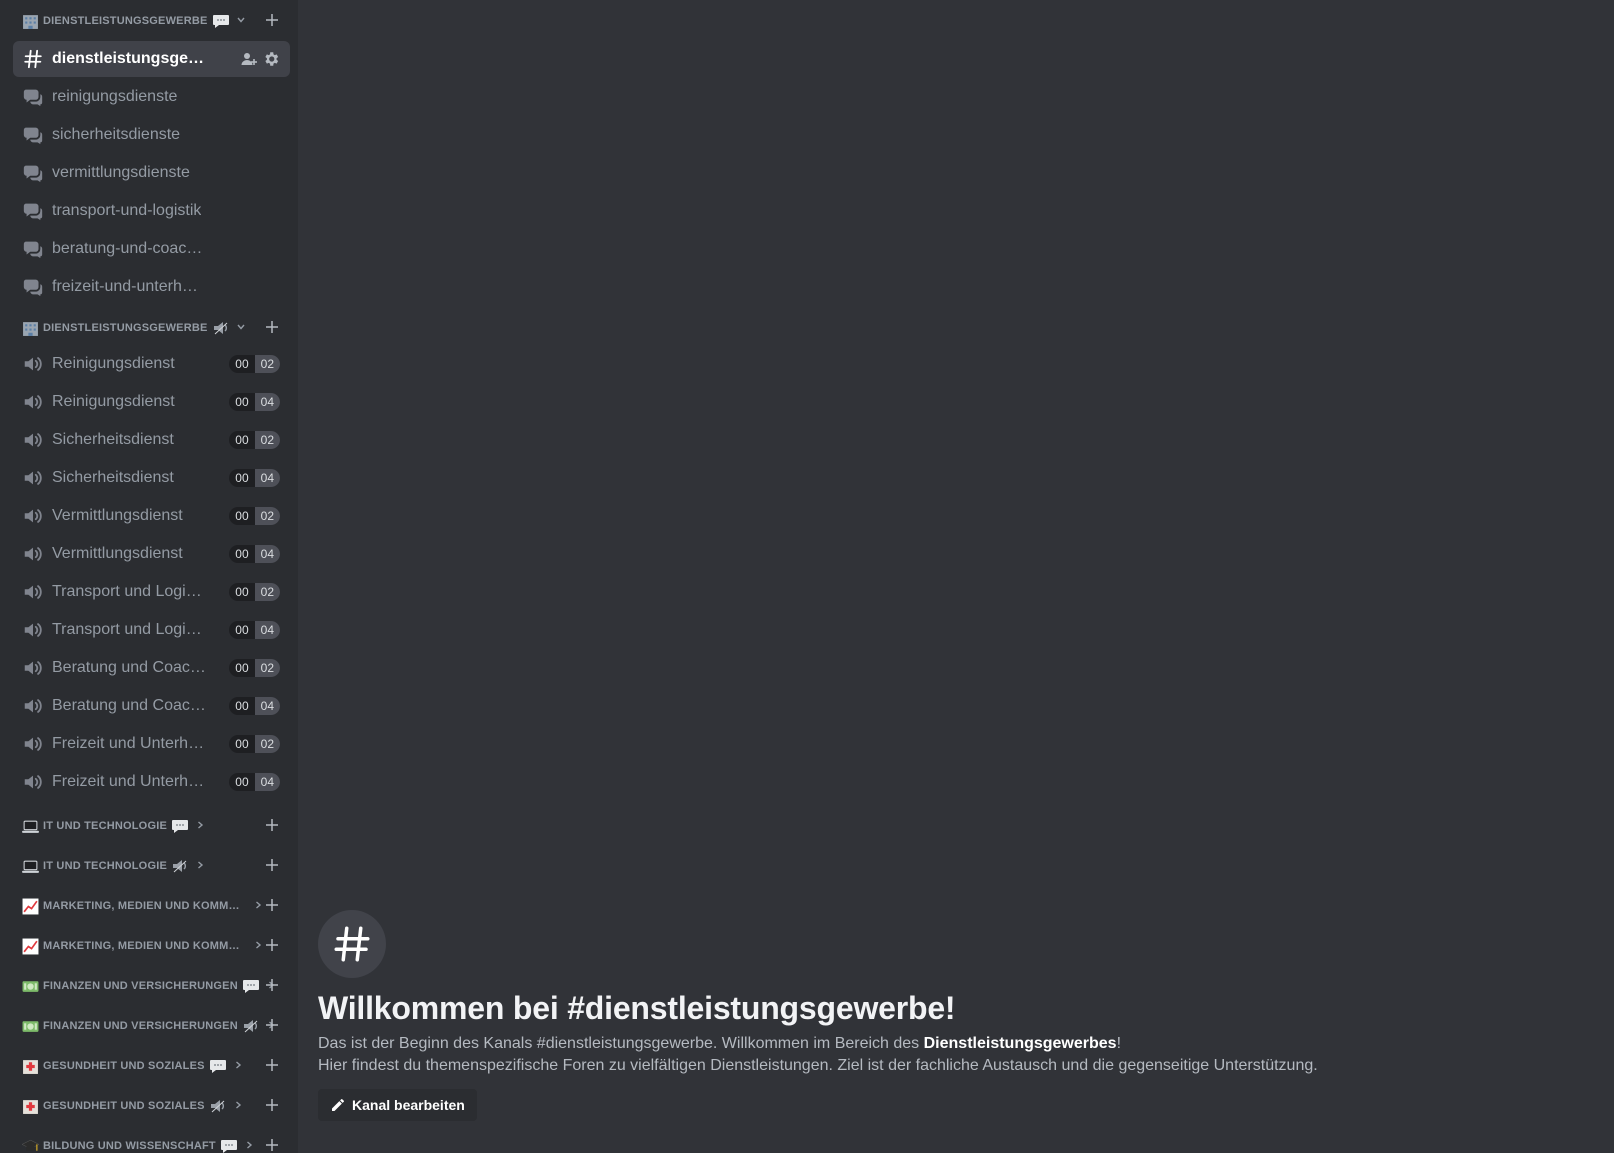 This screenshot has height=1153, width=1614. Describe the element at coordinates (151, 135) in the screenshot. I see `channel-sicherheitsdienste: sicherheitsdienste` at that location.